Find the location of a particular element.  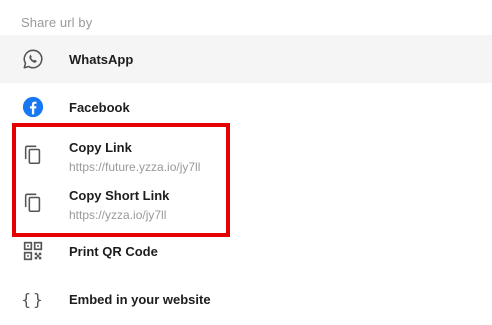

share-option-label: Copy Short Link is located at coordinates (119, 195).